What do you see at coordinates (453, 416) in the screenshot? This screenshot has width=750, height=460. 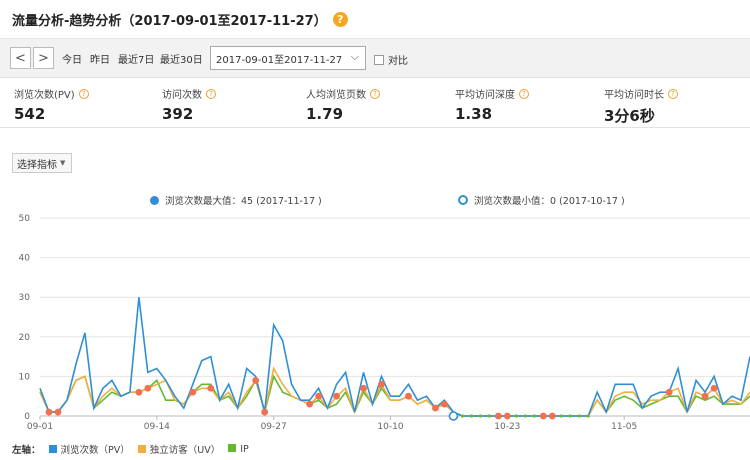 I see `min-value-marker` at bounding box center [453, 416].